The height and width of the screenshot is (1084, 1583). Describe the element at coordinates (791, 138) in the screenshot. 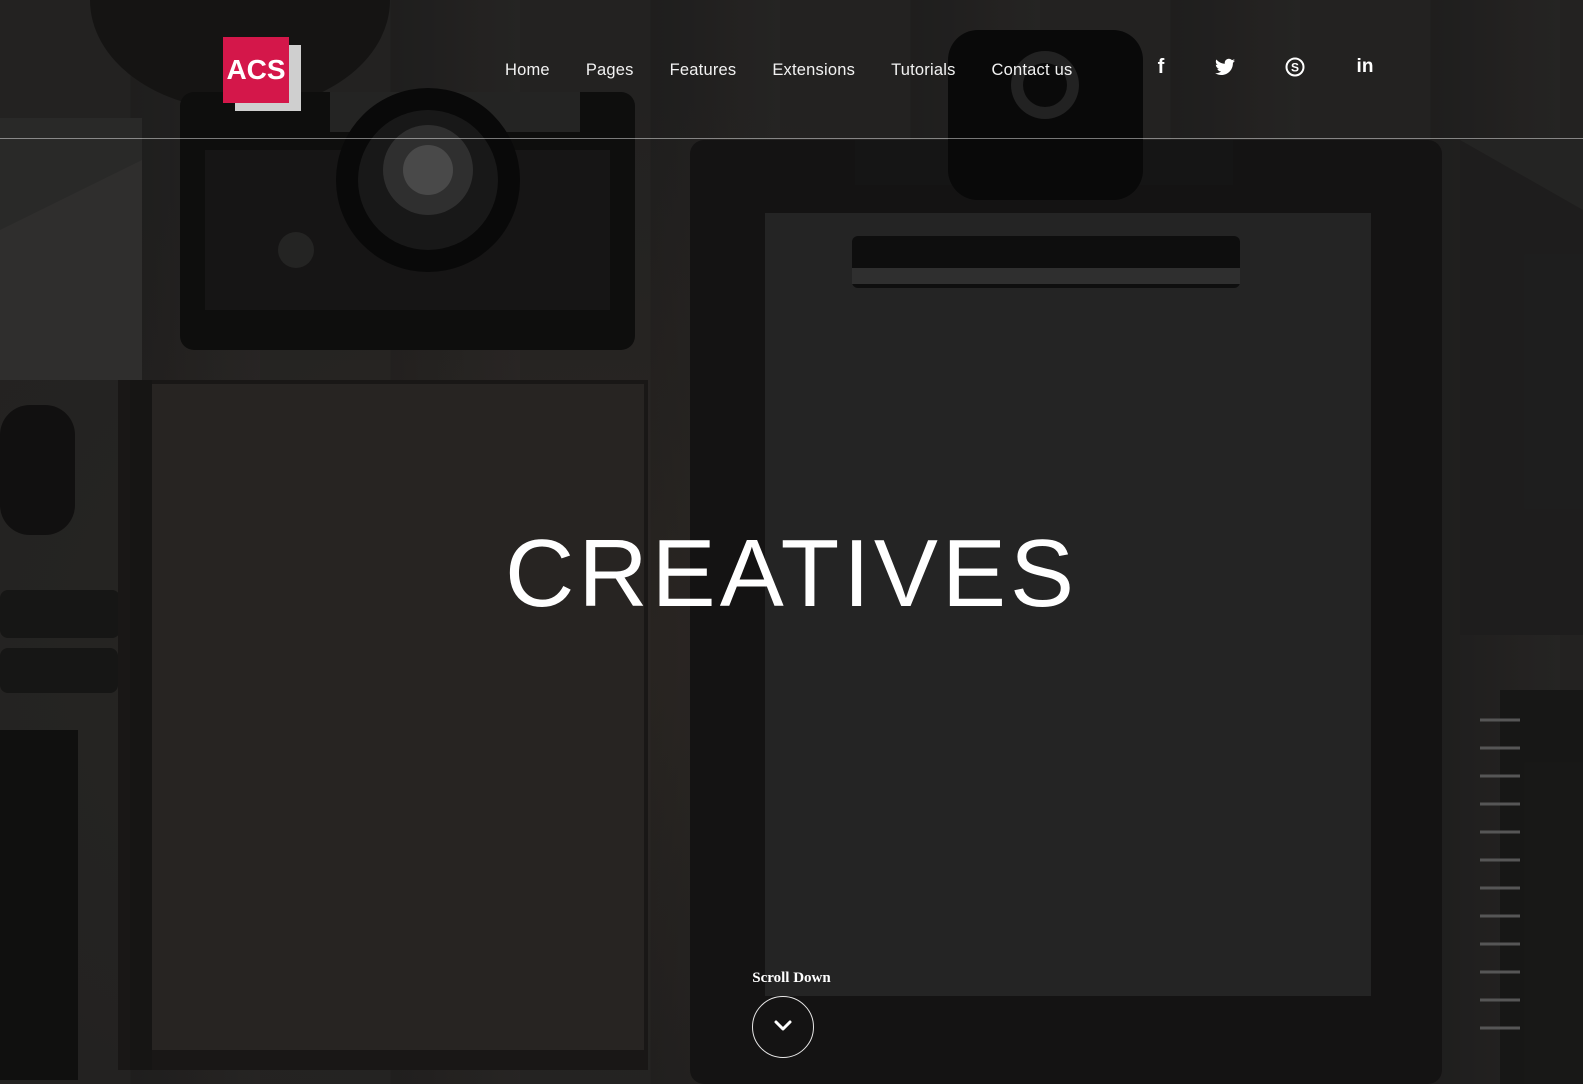

I see `header-divider` at that location.